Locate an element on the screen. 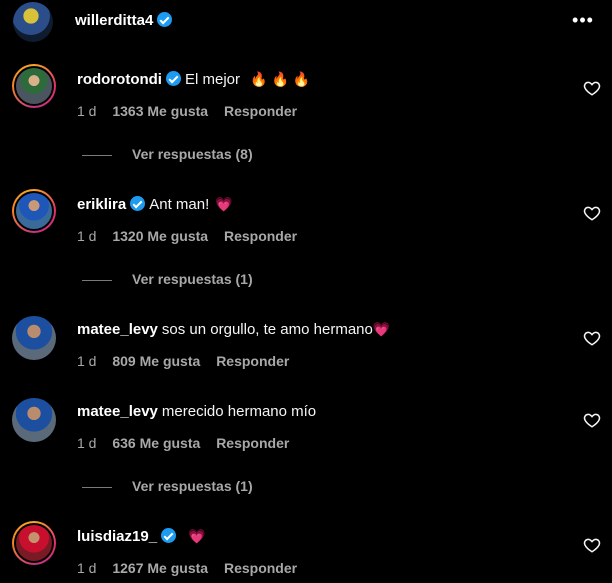  comment-text-line: eriklira Ant man! 💗 is located at coordinates (155, 204).